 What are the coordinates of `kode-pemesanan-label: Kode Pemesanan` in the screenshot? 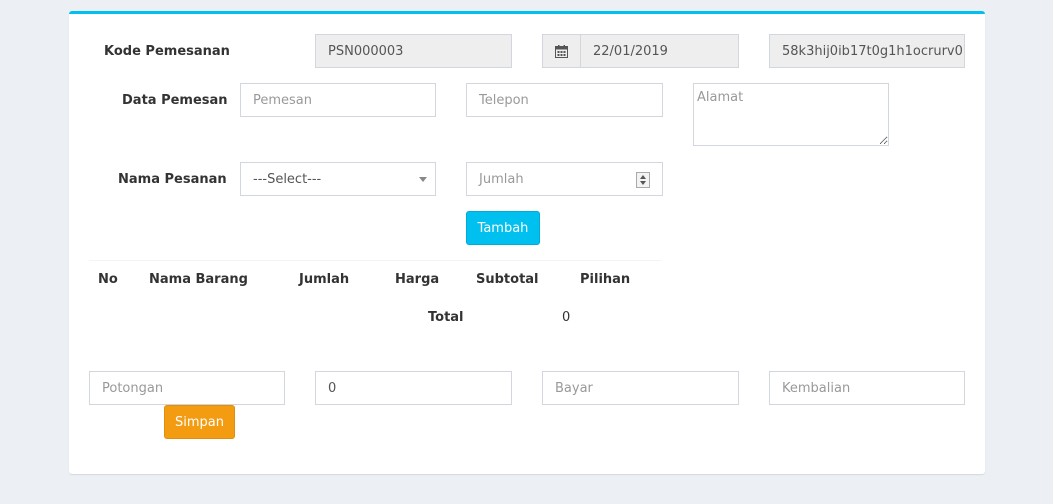 It's located at (167, 51).